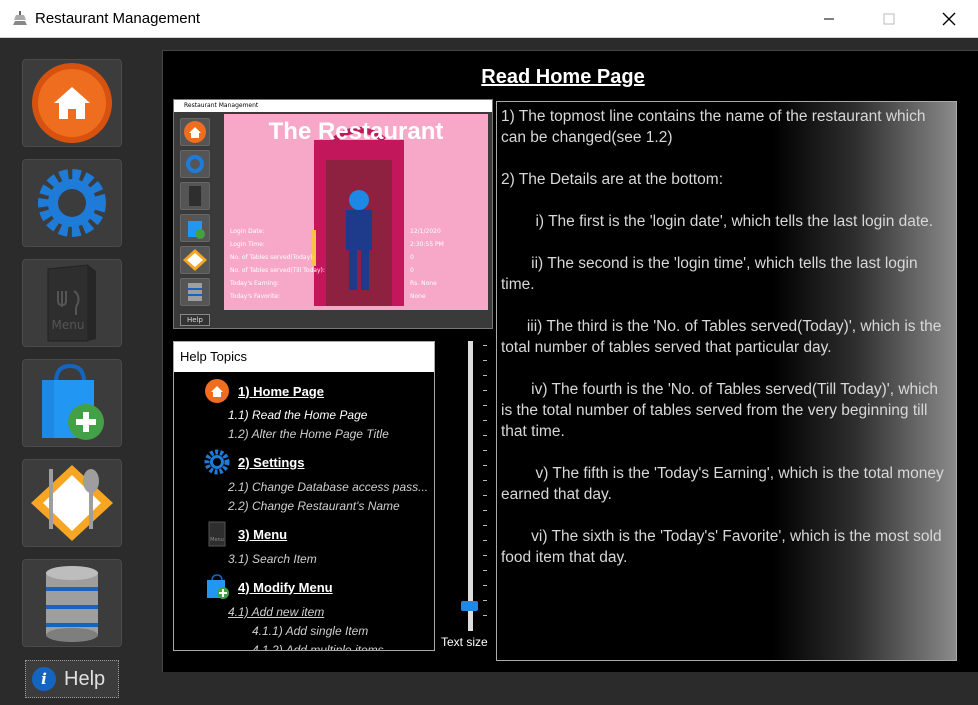 The width and height of the screenshot is (978, 705). I want to click on topic-menu: Menu 3) Menu, so click(245, 534).